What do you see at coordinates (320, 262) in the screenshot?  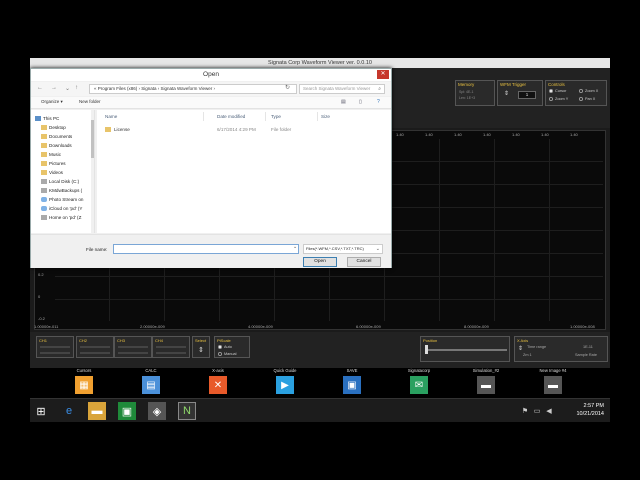 I see `open-button: Open` at bounding box center [320, 262].